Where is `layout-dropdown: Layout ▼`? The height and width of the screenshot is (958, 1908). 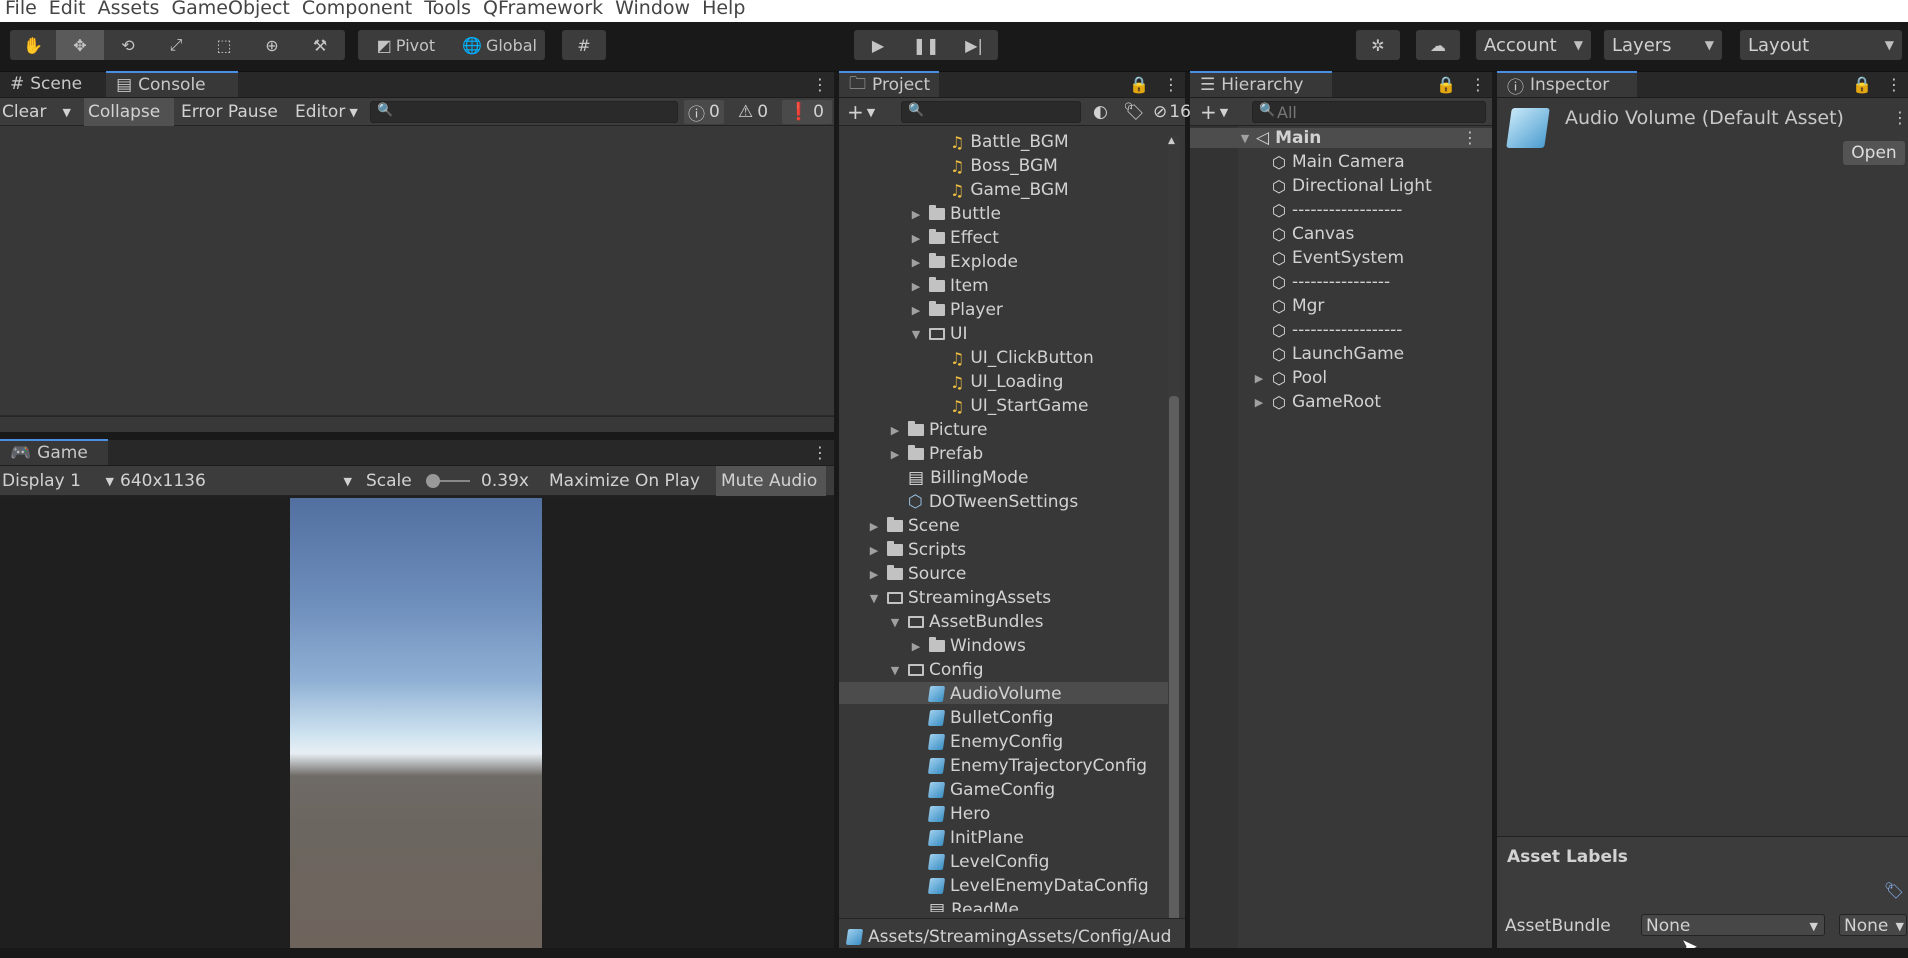
layout-dropdown: Layout ▼ is located at coordinates (1821, 45).